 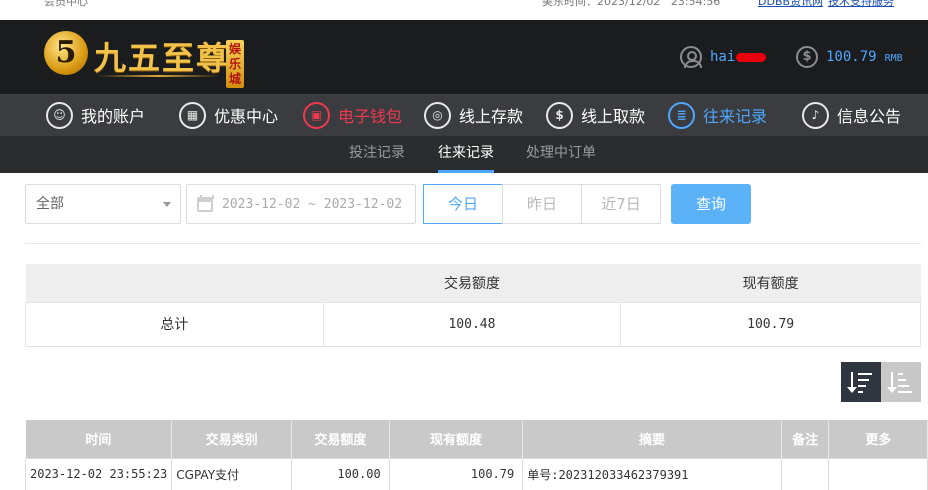 I want to click on summary-header-row: 交易额度 现有额度, so click(x=473, y=283).